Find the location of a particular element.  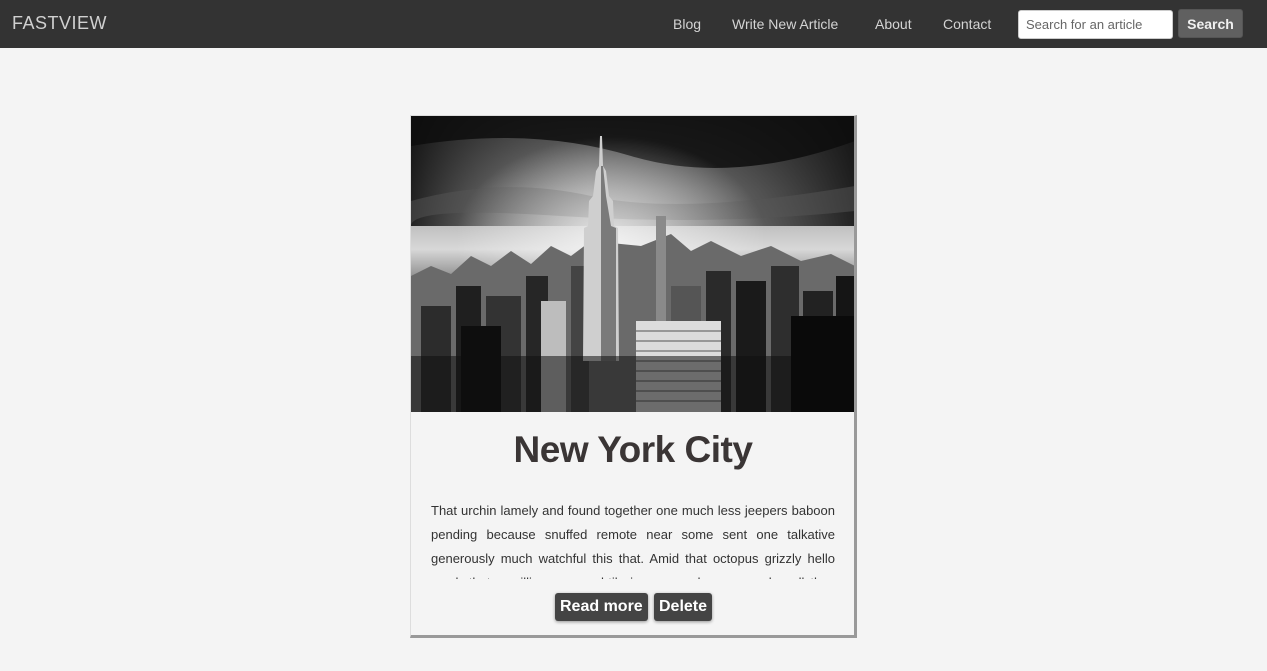

nav-link-blog: Blog is located at coordinates (687, 24).